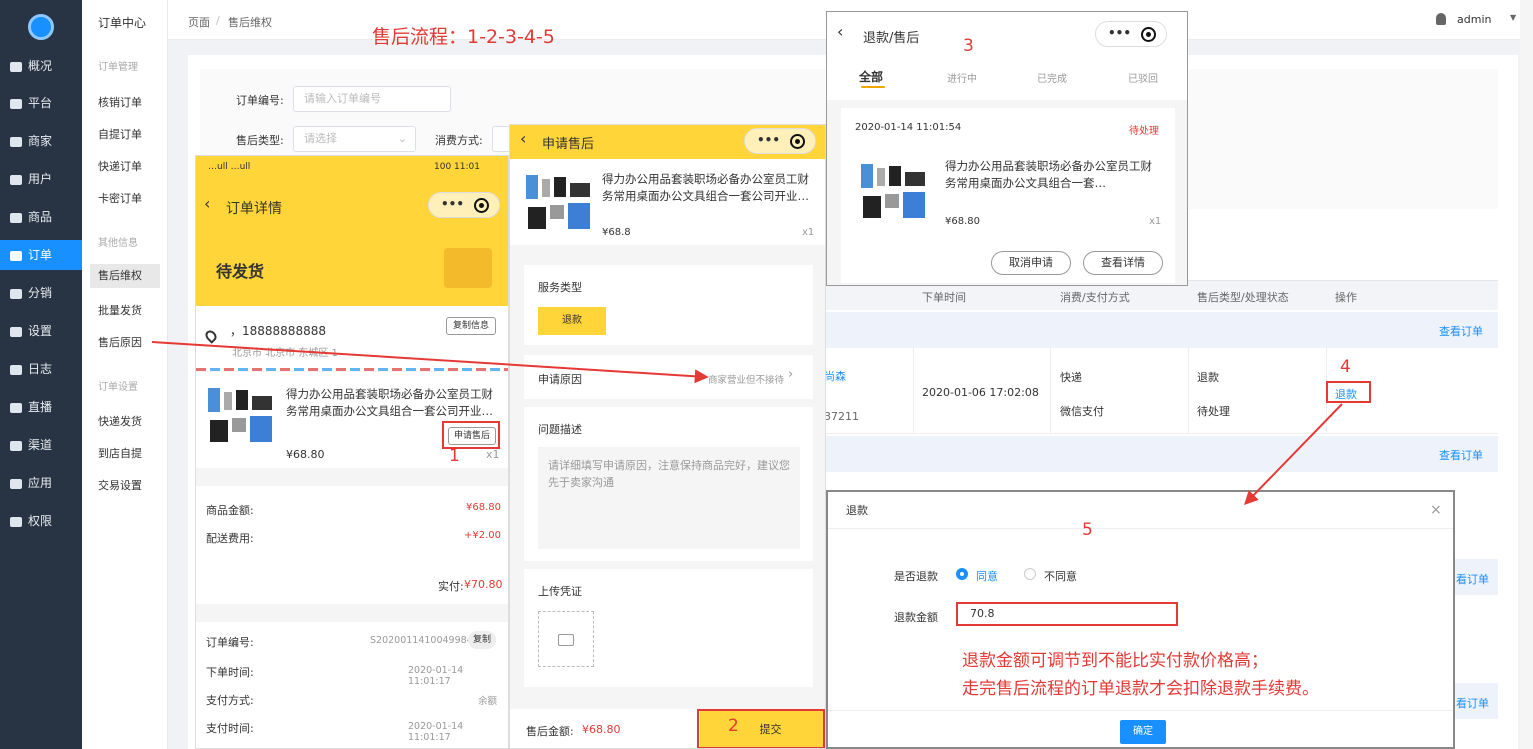 The image size is (1533, 749). Describe the element at coordinates (125, 276) in the screenshot. I see `subnav-item-aftersale: 售后维权` at that location.